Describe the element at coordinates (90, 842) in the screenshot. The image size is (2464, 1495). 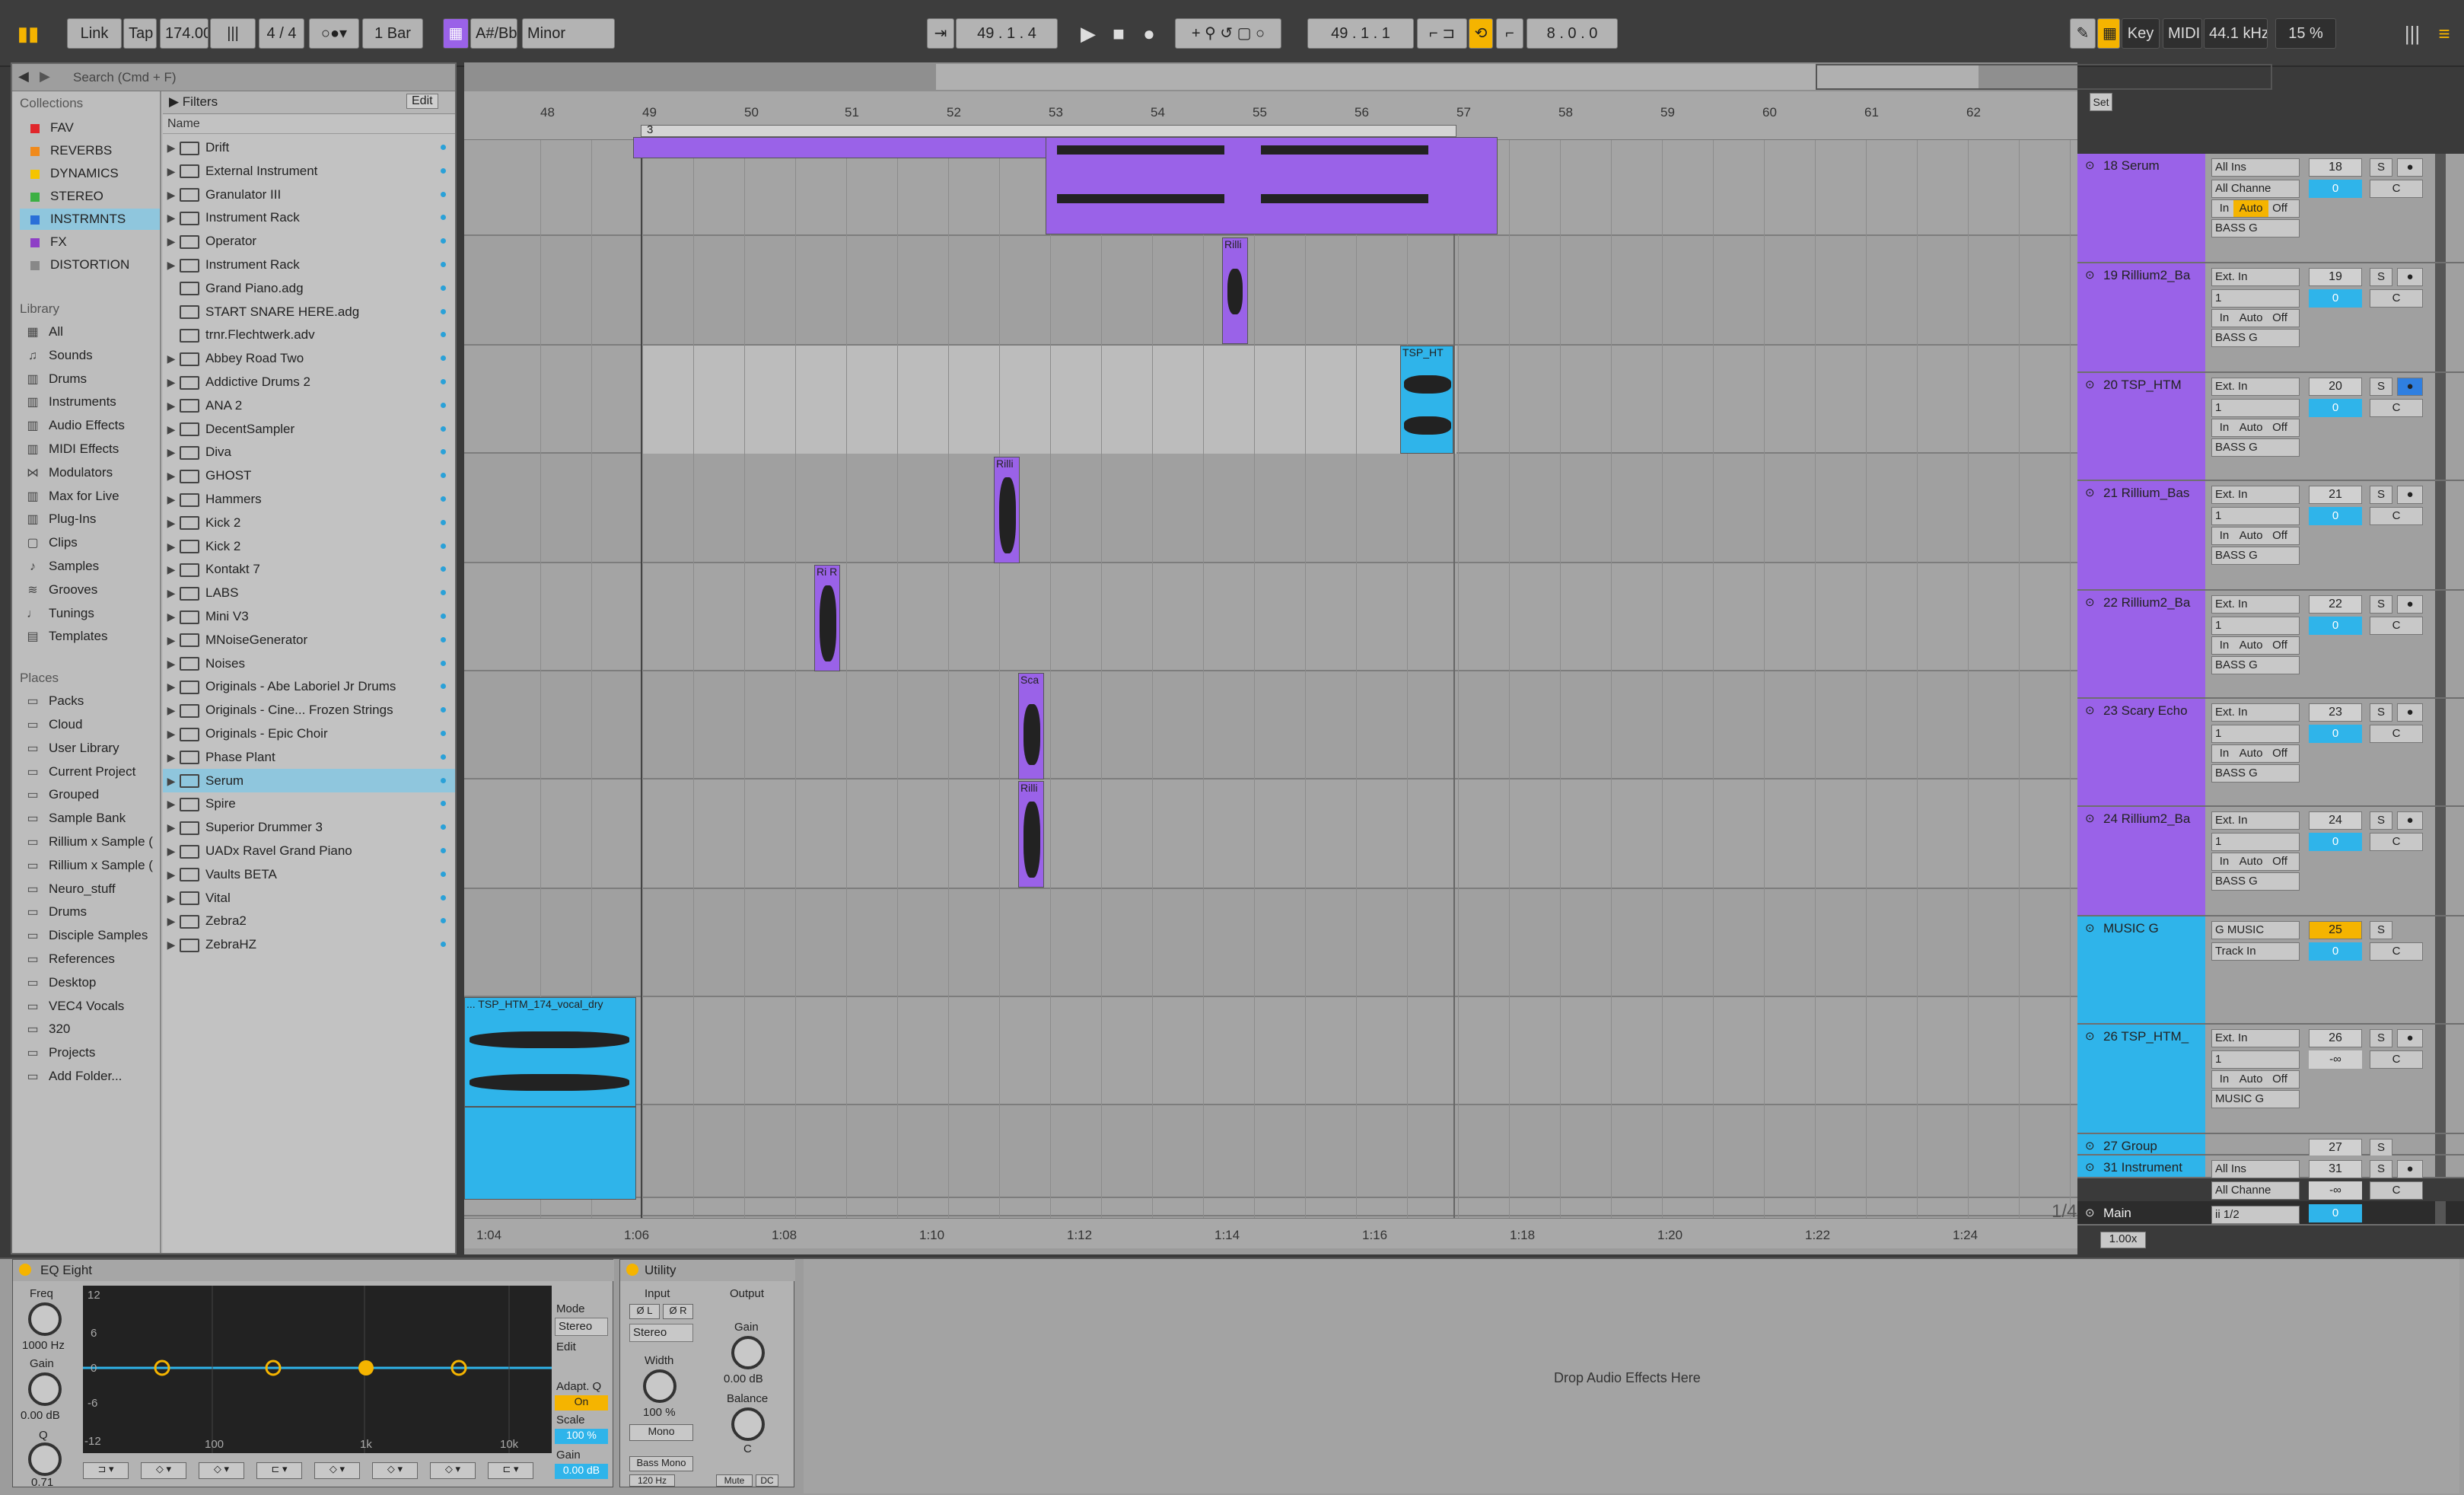
I see `place-item: ▭ Rillium x Sample (` at that location.